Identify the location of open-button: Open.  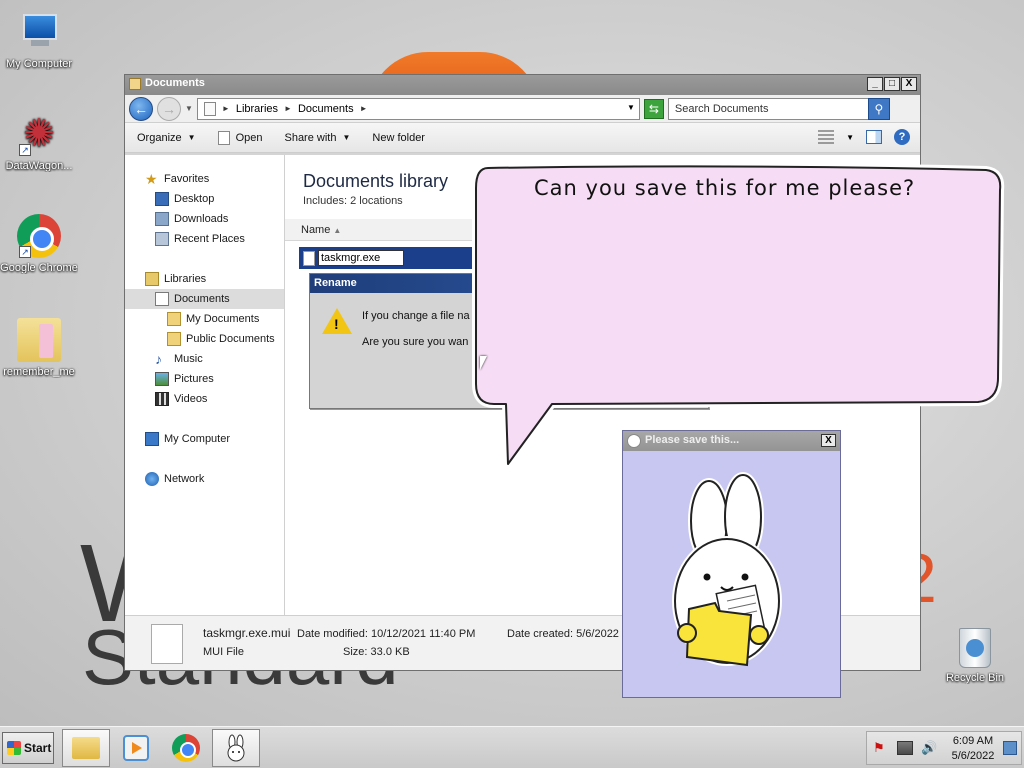
(240, 137).